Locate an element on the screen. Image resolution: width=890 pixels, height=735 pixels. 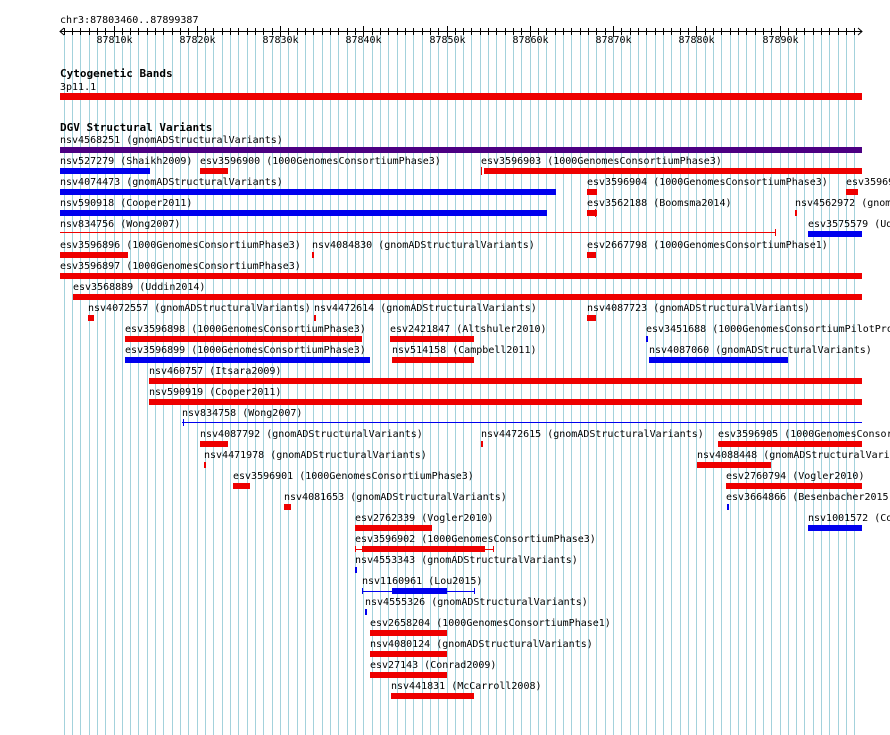
feature-label: nsv4087723 (gnomADStructuralVariants) is located at coordinates (698, 308).